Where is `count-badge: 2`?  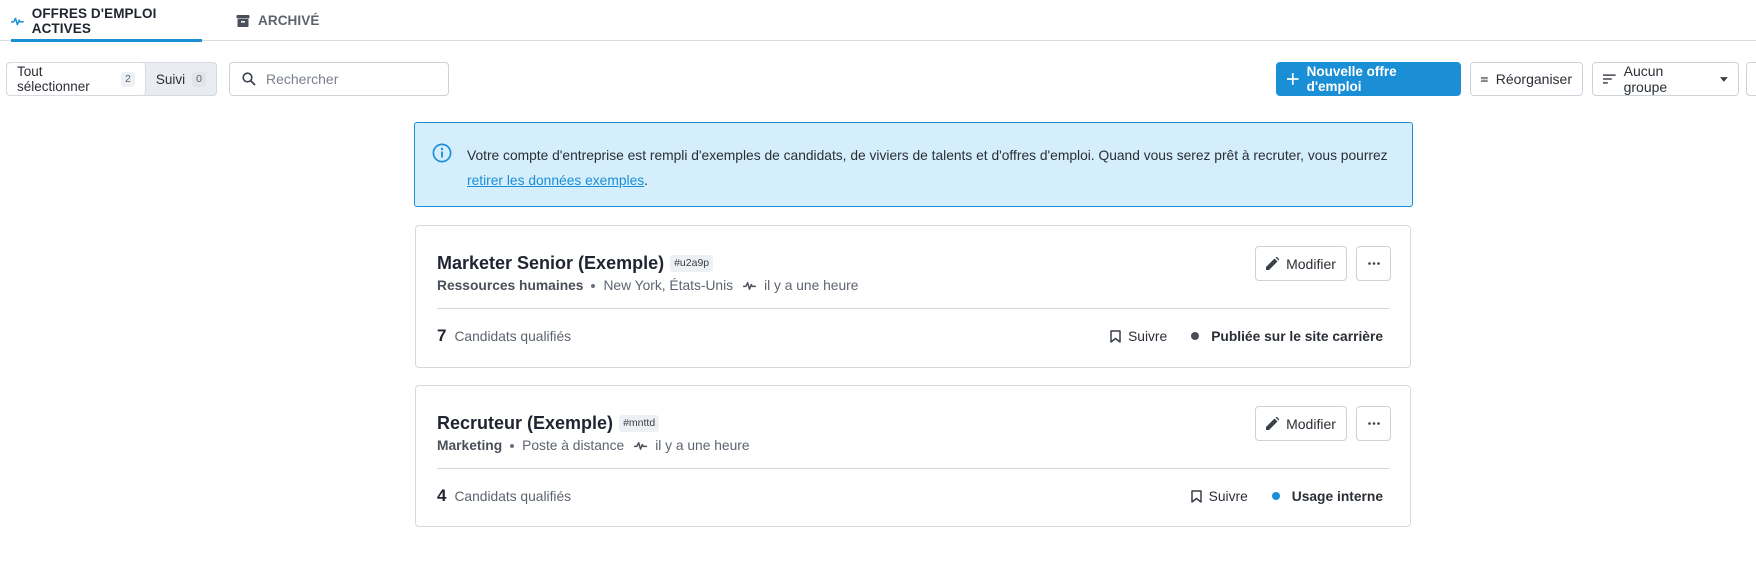
count-badge: 2 is located at coordinates (128, 79).